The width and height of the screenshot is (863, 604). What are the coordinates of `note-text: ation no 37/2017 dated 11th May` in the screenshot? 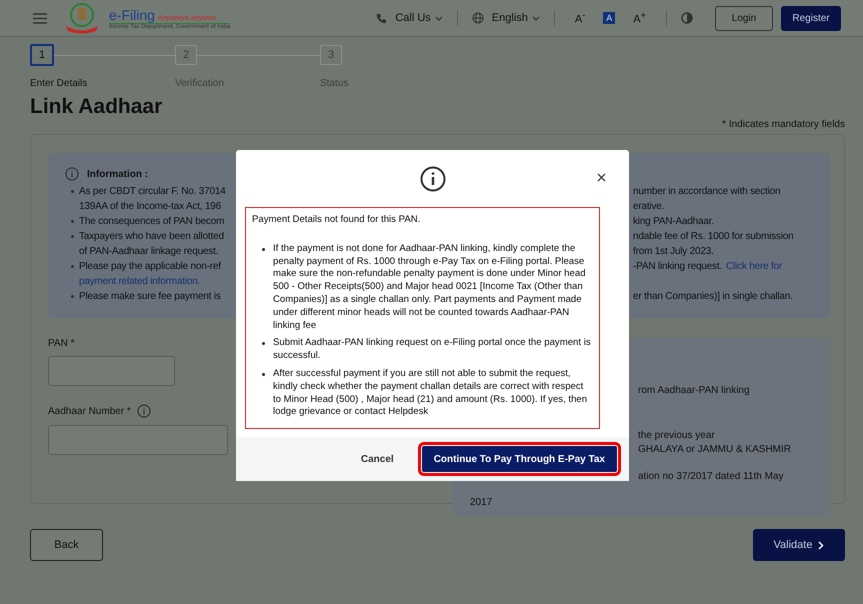 It's located at (711, 477).